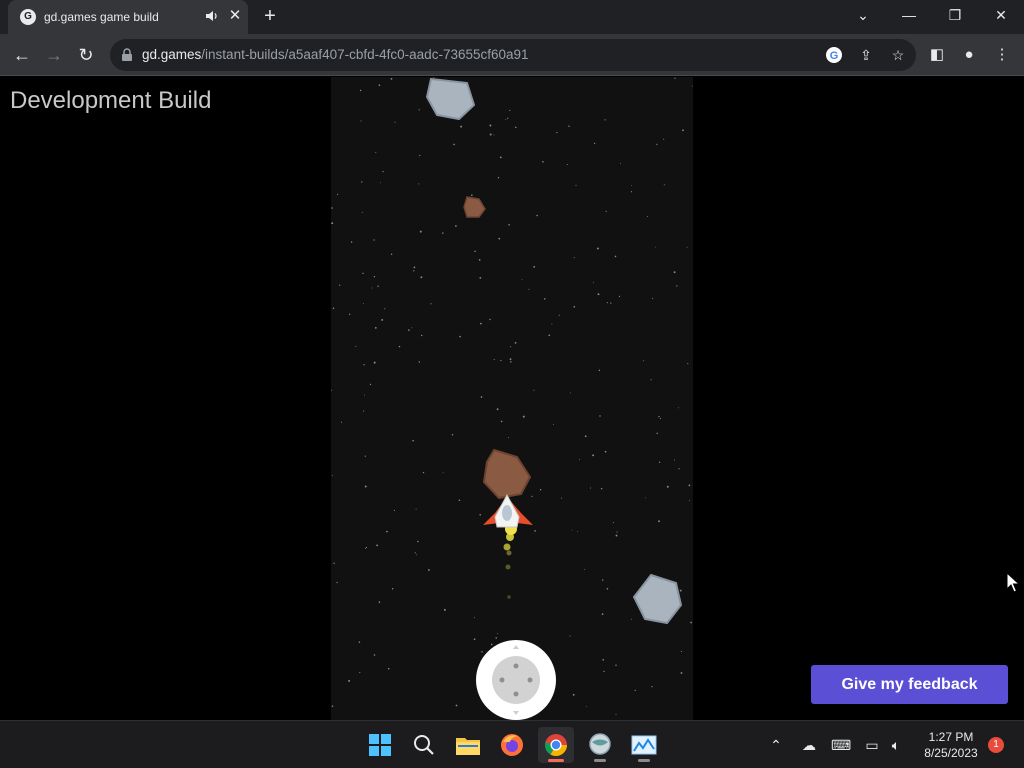 Image resolution: width=1024 pixels, height=768 pixels. What do you see at coordinates (996, 745) in the screenshot?
I see `notification-badge: 1` at bounding box center [996, 745].